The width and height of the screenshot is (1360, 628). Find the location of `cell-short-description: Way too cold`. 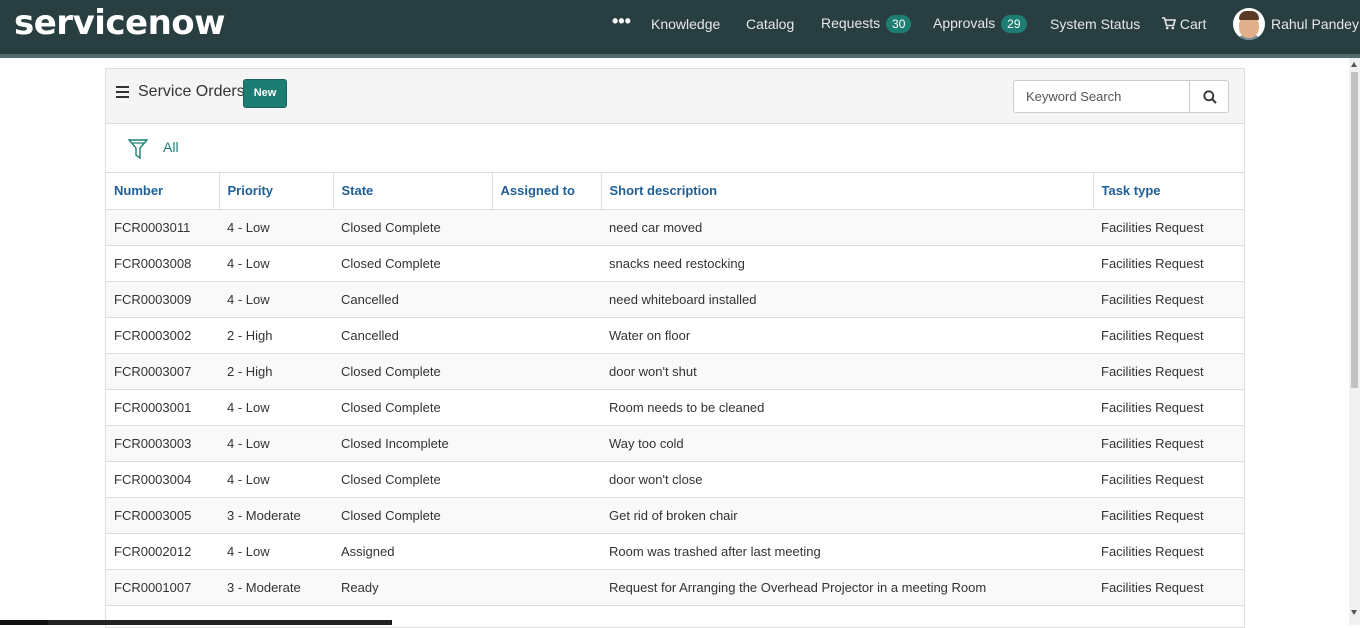

cell-short-description: Way too cold is located at coordinates (847, 443).